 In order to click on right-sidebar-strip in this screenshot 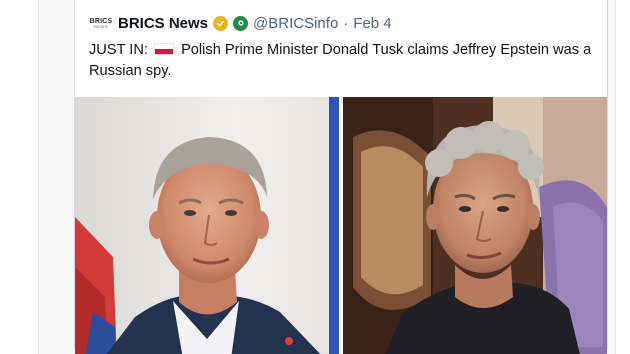, I will do `click(622, 177)`.